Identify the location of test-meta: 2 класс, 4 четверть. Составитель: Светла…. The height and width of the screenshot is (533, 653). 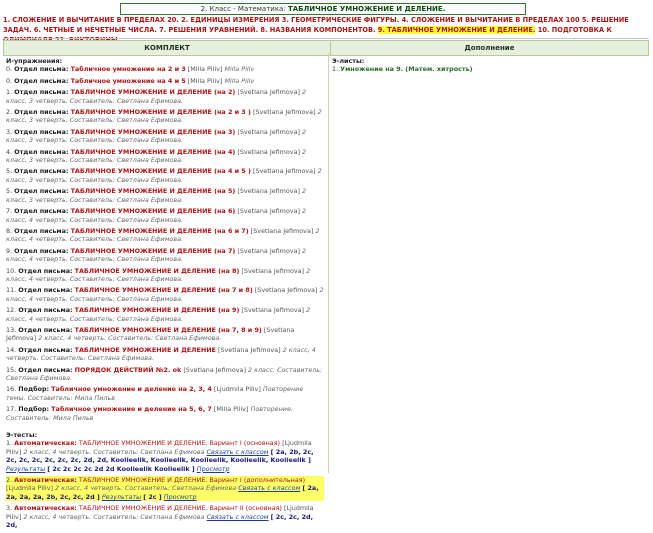
(114, 516).